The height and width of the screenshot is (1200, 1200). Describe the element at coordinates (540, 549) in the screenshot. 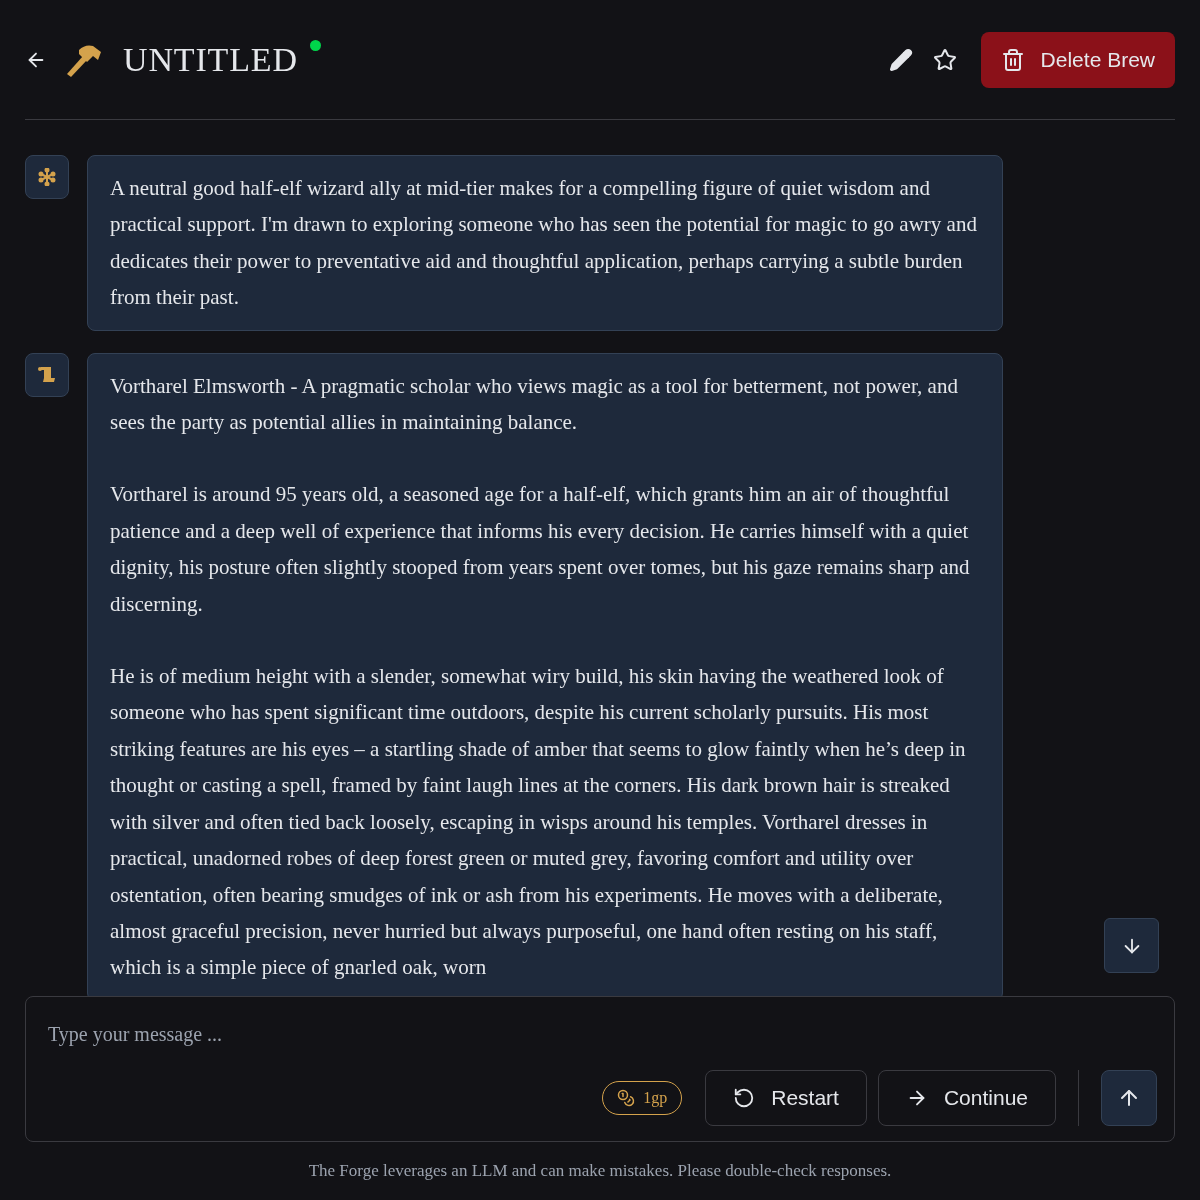

I see `message-paragraph: Vortharel is around 95 years old, a seasoned age for a half-elf, which grants him an air of thoughtful patience and a deep well of experience that informs his every decision. He carries himself with a quiet dignity, his posture often slightly stooped from years spent over tomes, but his gaze remains sharp and discerning.` at that location.